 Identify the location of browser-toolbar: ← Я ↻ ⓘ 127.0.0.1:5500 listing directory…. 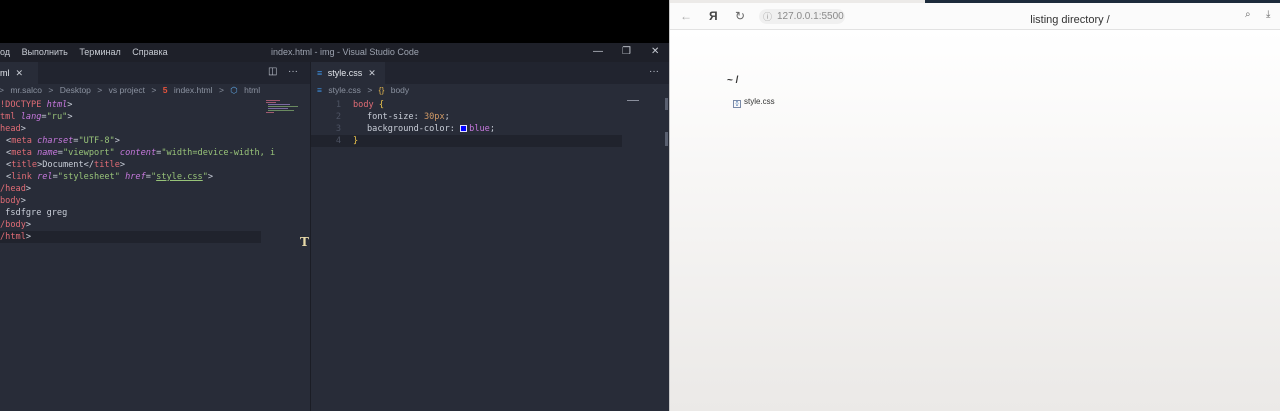
(975, 16).